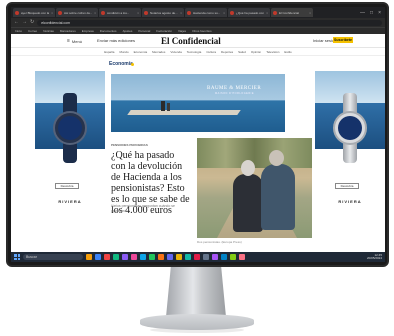 This screenshot has width=394, height=336. What do you see at coordinates (198, 103) in the screenshot?
I see `center-banner-ad: BAUME & MERCIER MAISON D'HORLOGERIE` at bounding box center [198, 103].